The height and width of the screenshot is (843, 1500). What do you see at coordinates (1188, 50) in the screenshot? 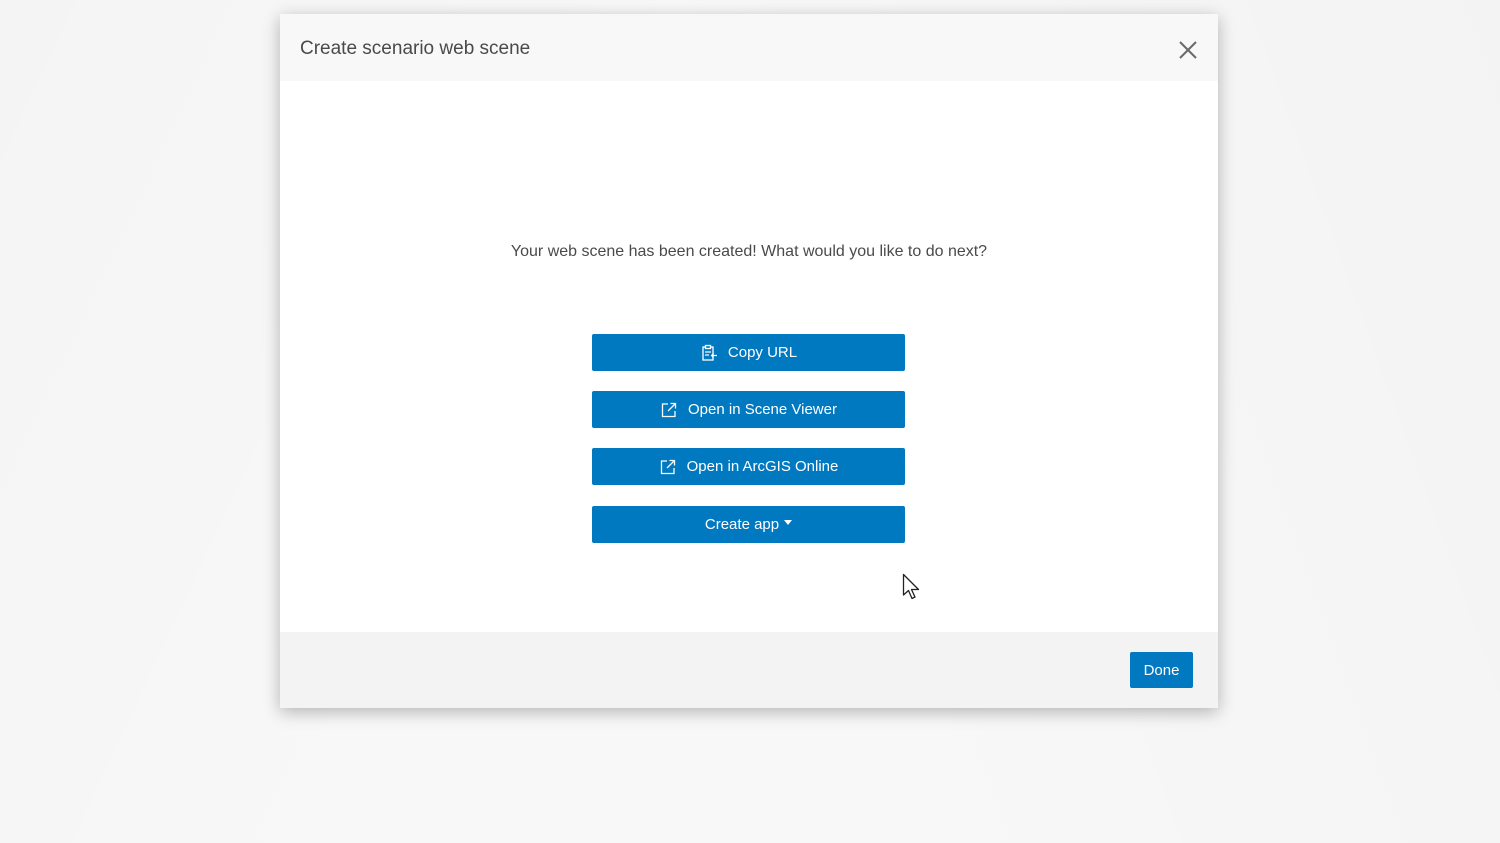
I see `close-icon` at bounding box center [1188, 50].